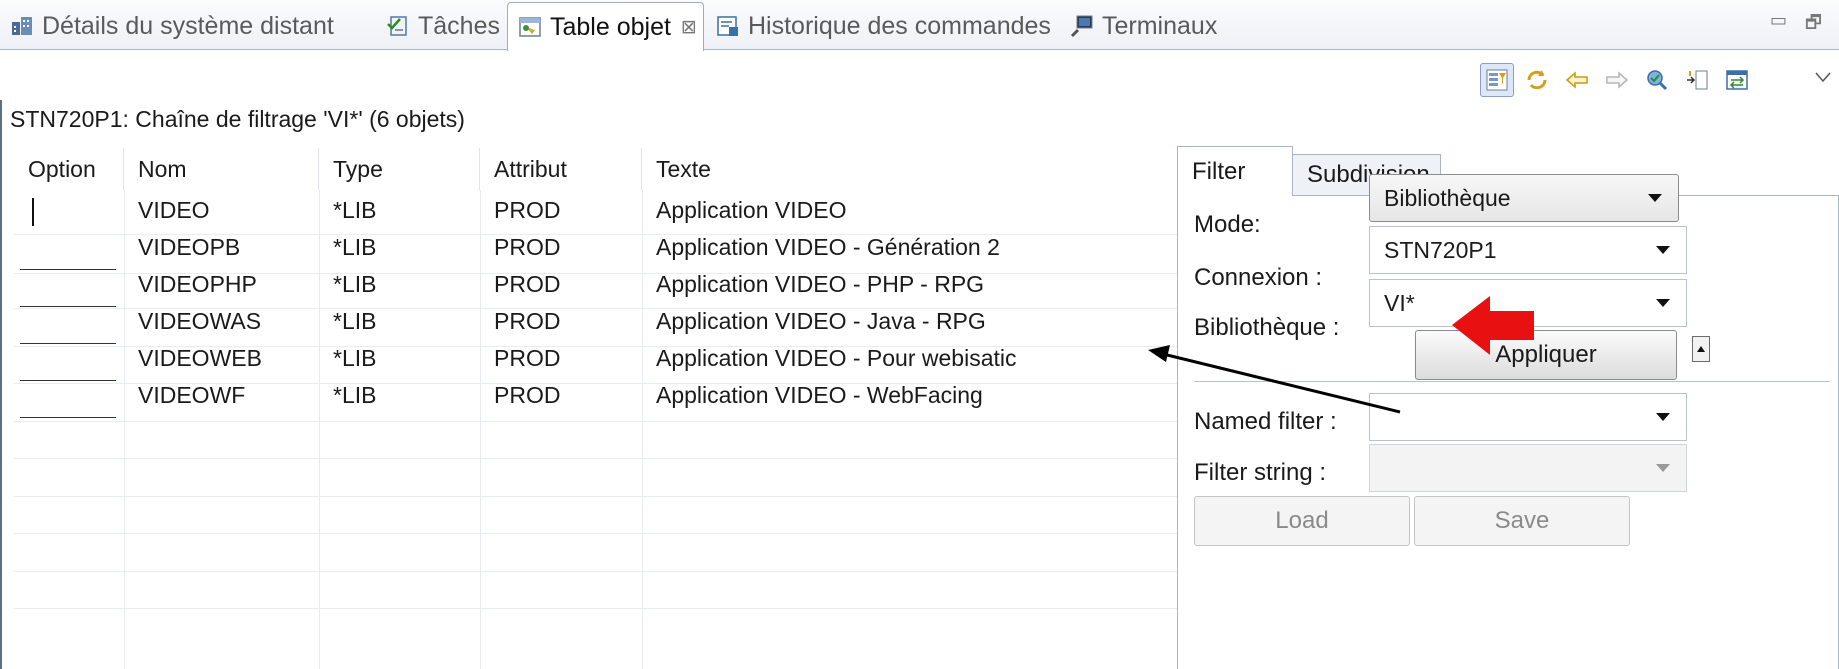  Describe the element at coordinates (899, 25) in the screenshot. I see `tab-label: Historique des commandes` at that location.